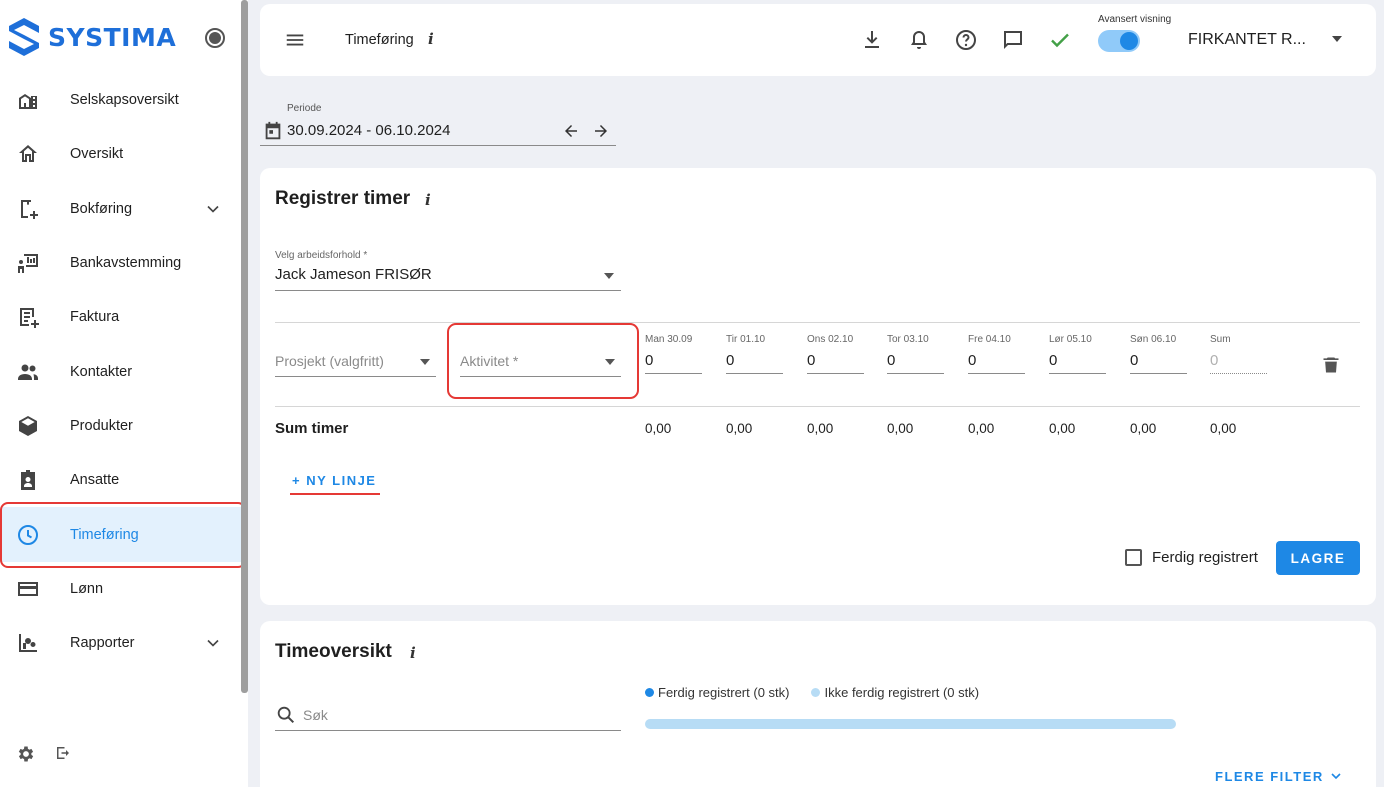 This screenshot has width=1384, height=787. What do you see at coordinates (120, 700) in the screenshot?
I see `sidebar-fade` at bounding box center [120, 700].